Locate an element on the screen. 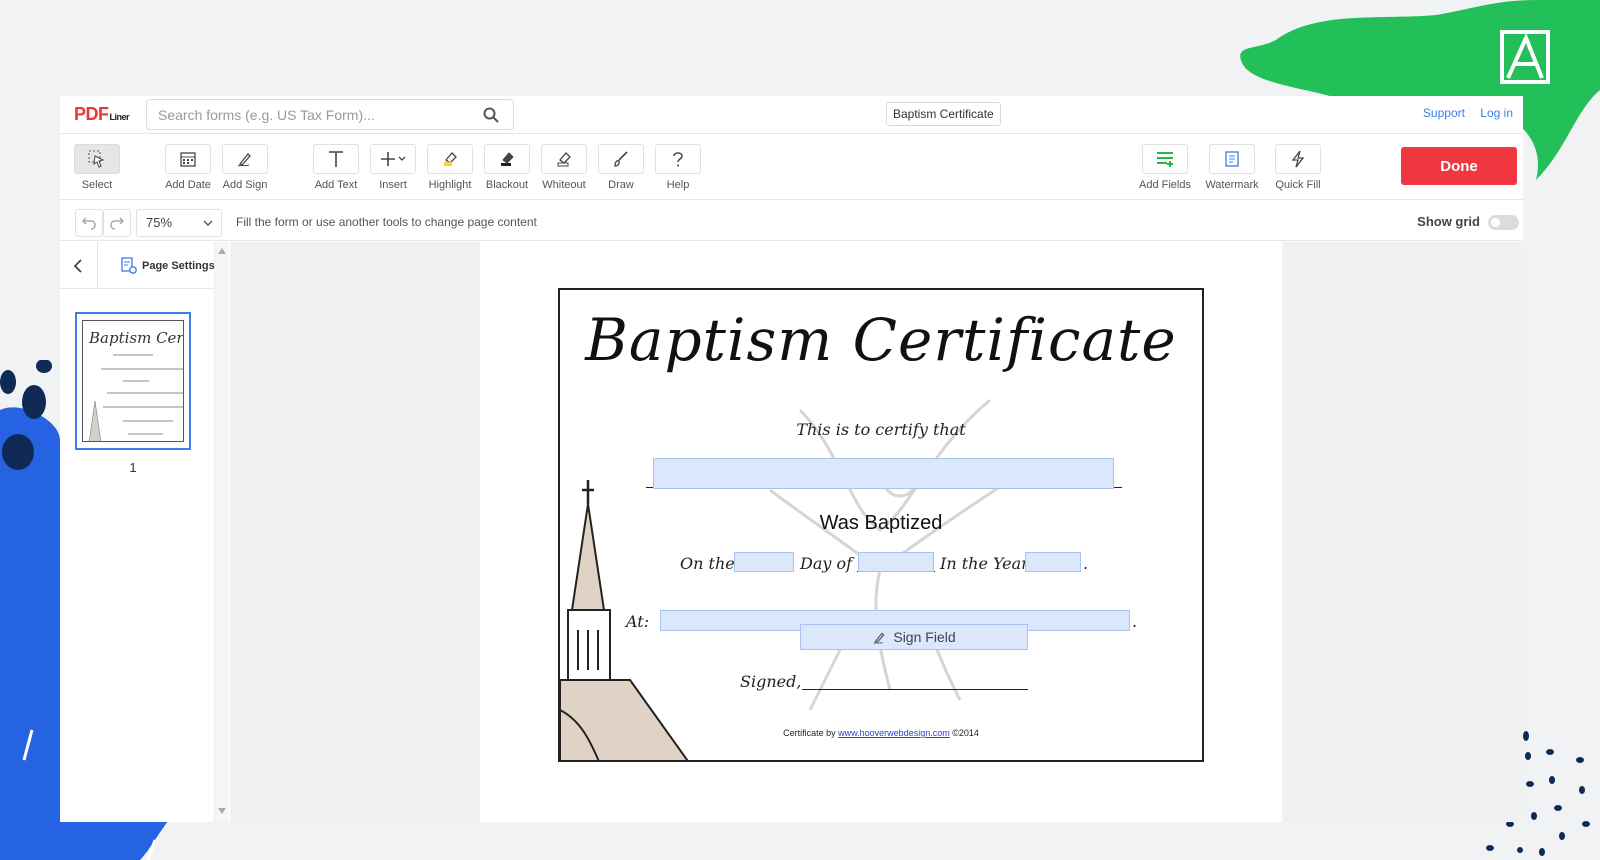  show-grid-label: Show grid is located at coordinates (1448, 221).